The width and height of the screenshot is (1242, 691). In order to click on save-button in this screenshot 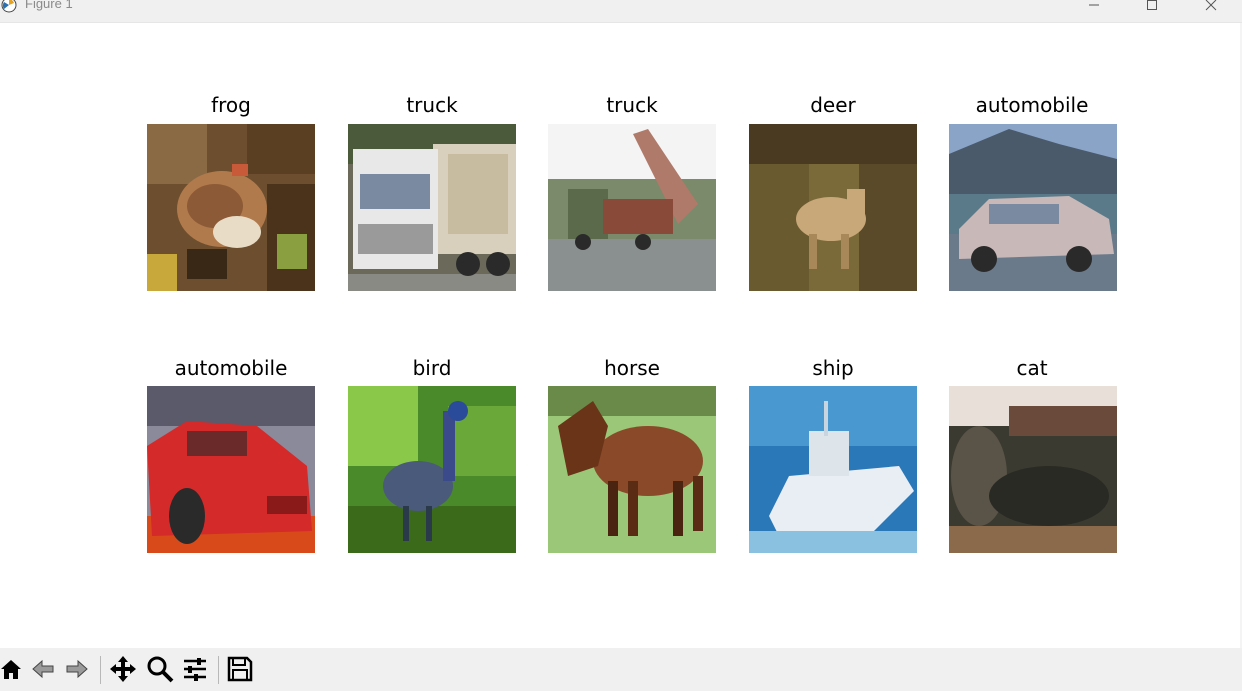, I will do `click(240, 671)`.